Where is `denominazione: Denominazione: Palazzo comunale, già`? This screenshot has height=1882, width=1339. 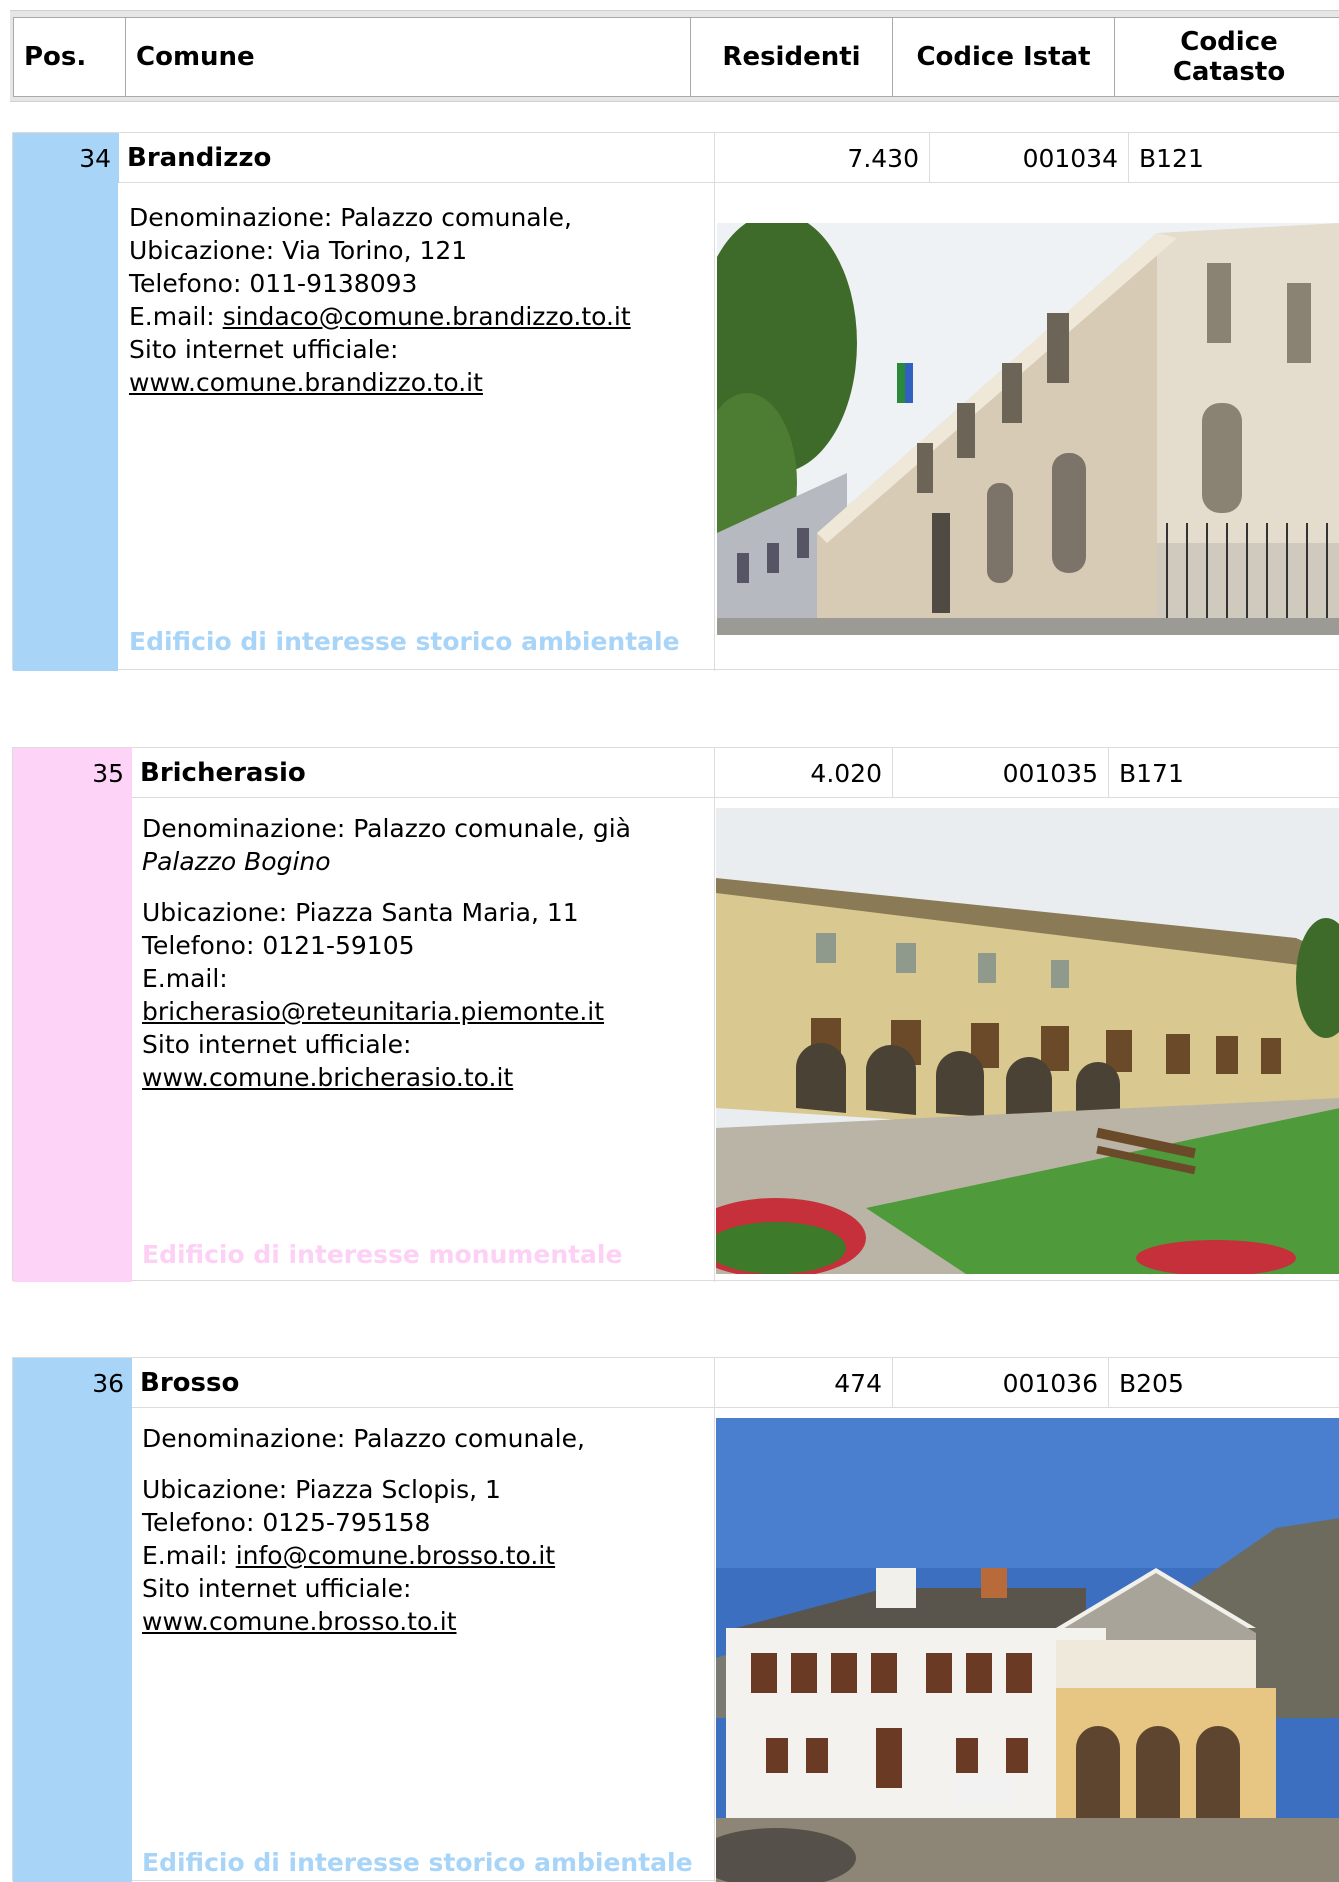 denominazione: Denominazione: Palazzo comunale, già is located at coordinates (386, 828).